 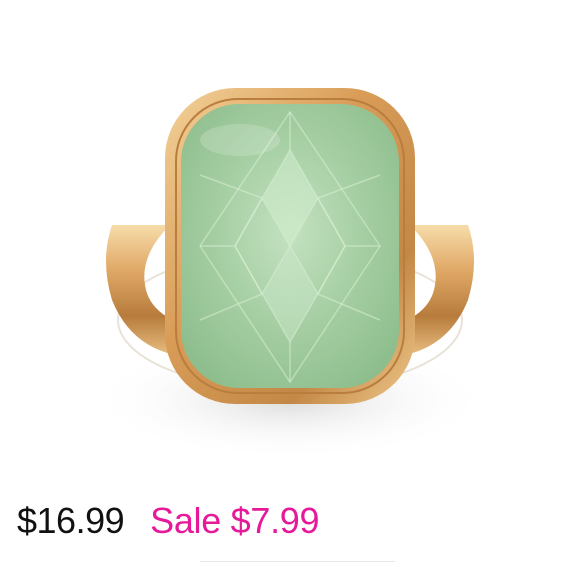 What do you see at coordinates (297, 561) in the screenshot?
I see `divider` at bounding box center [297, 561].